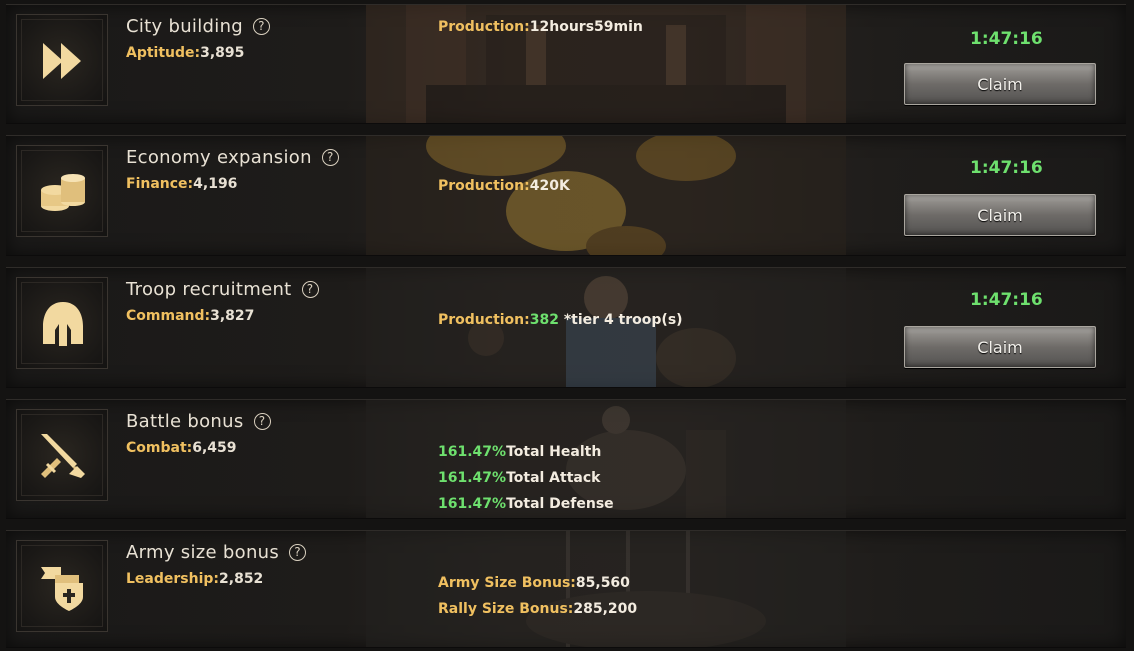 The width and height of the screenshot is (1134, 651). I want to click on battle-icon-frame, so click(62, 455).